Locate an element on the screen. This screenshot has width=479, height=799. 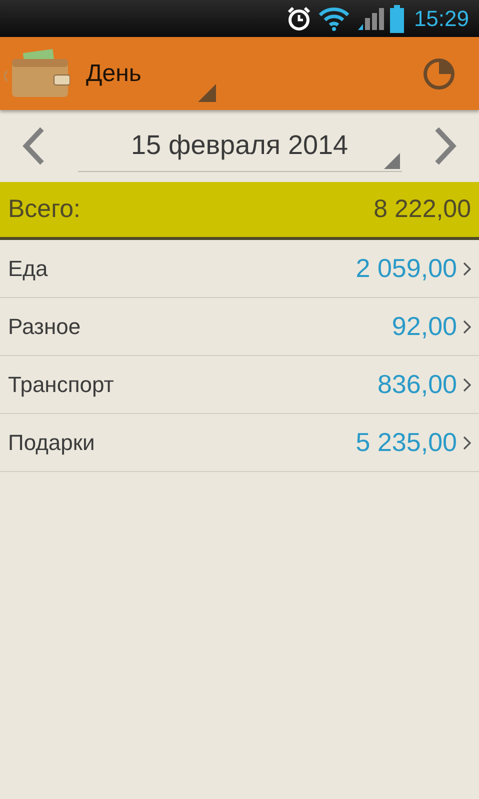
wallet-icon is located at coordinates (37, 73).